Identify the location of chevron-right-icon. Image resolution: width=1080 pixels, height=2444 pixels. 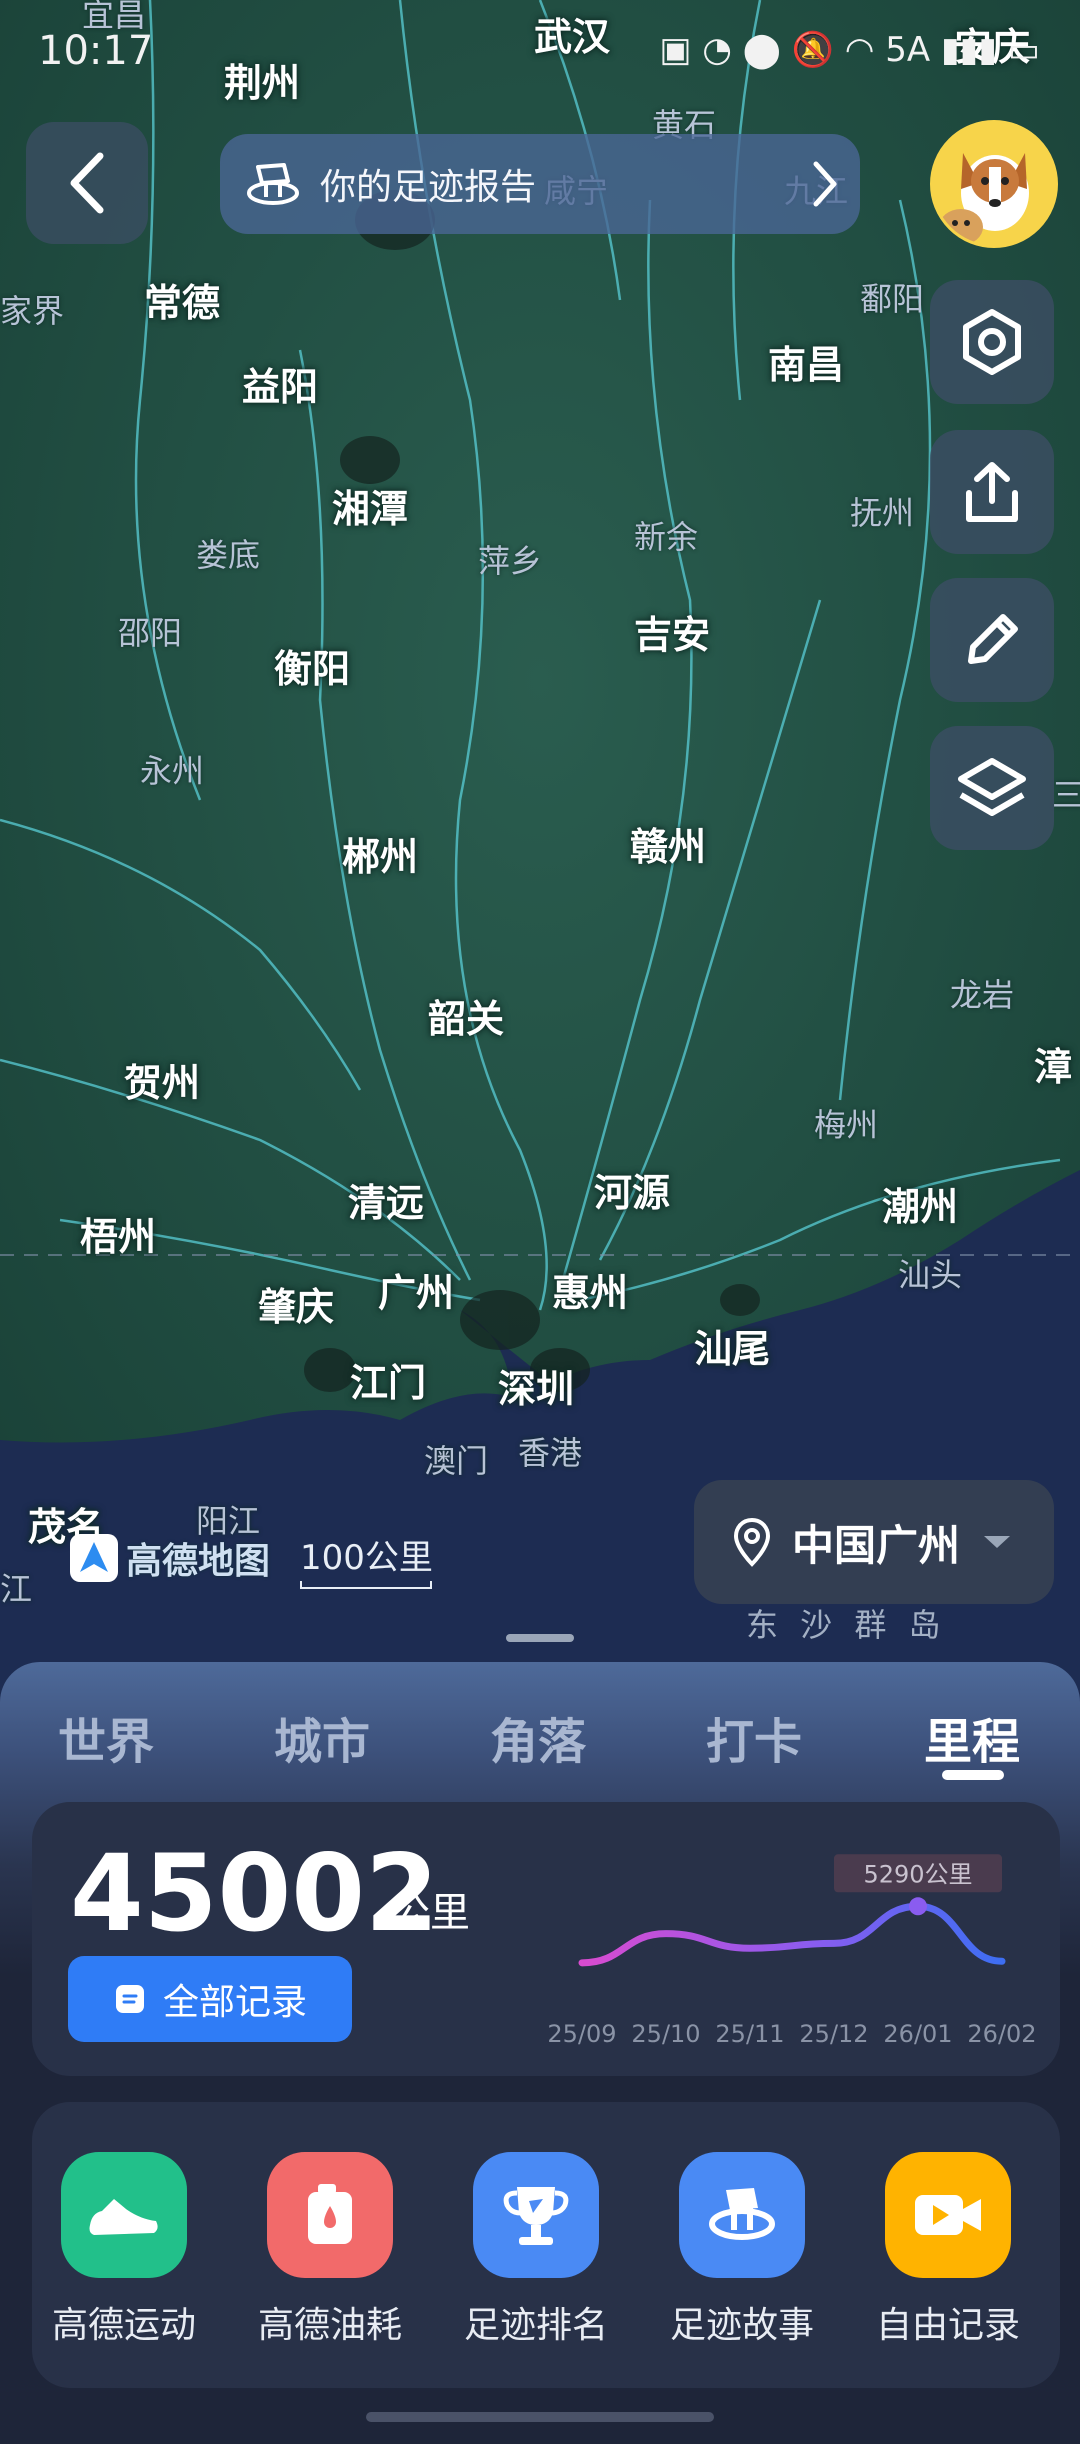
(825, 184).